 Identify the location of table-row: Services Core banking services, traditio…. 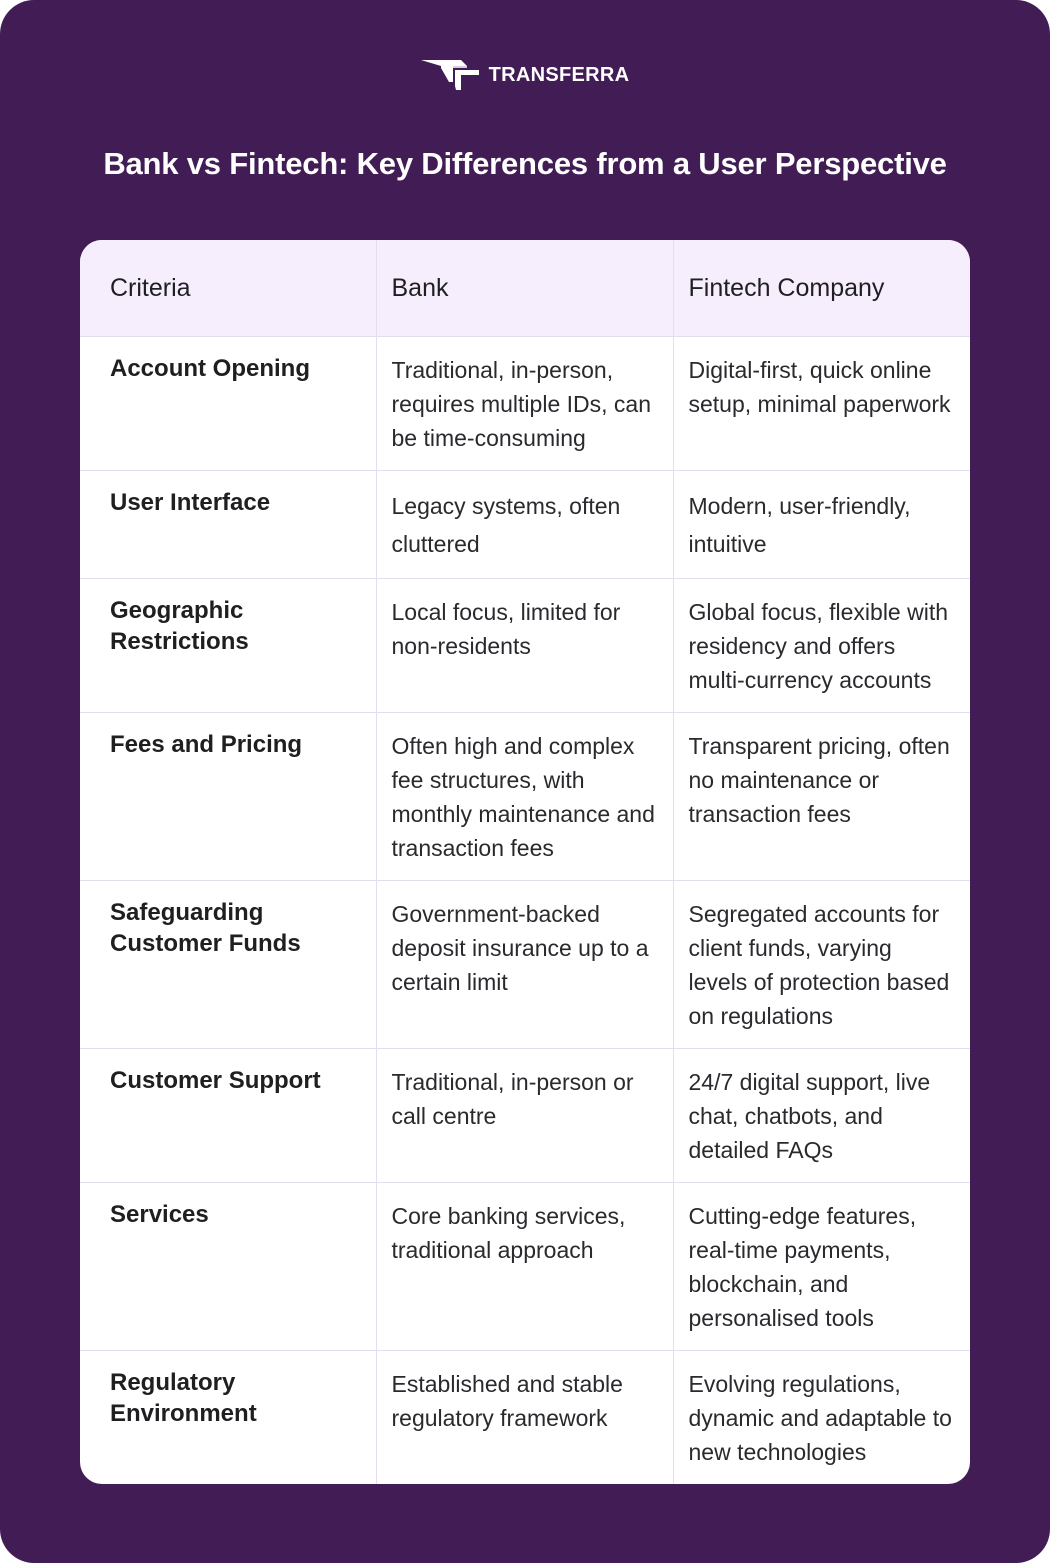
(525, 1266).